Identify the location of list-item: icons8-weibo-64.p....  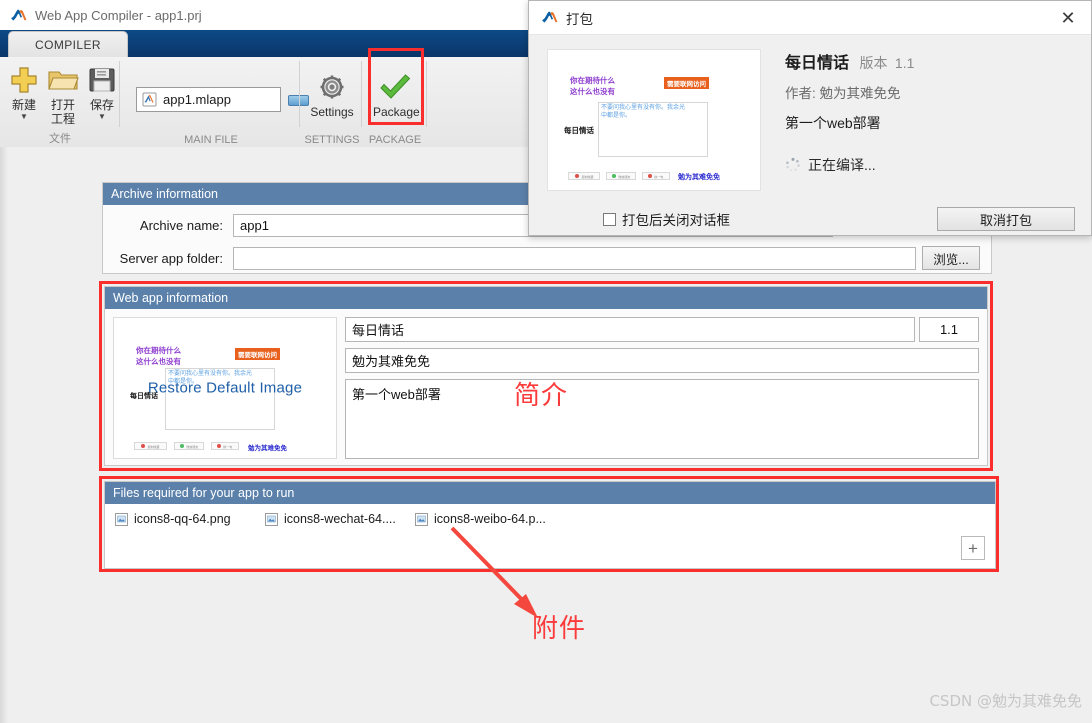
(480, 519).